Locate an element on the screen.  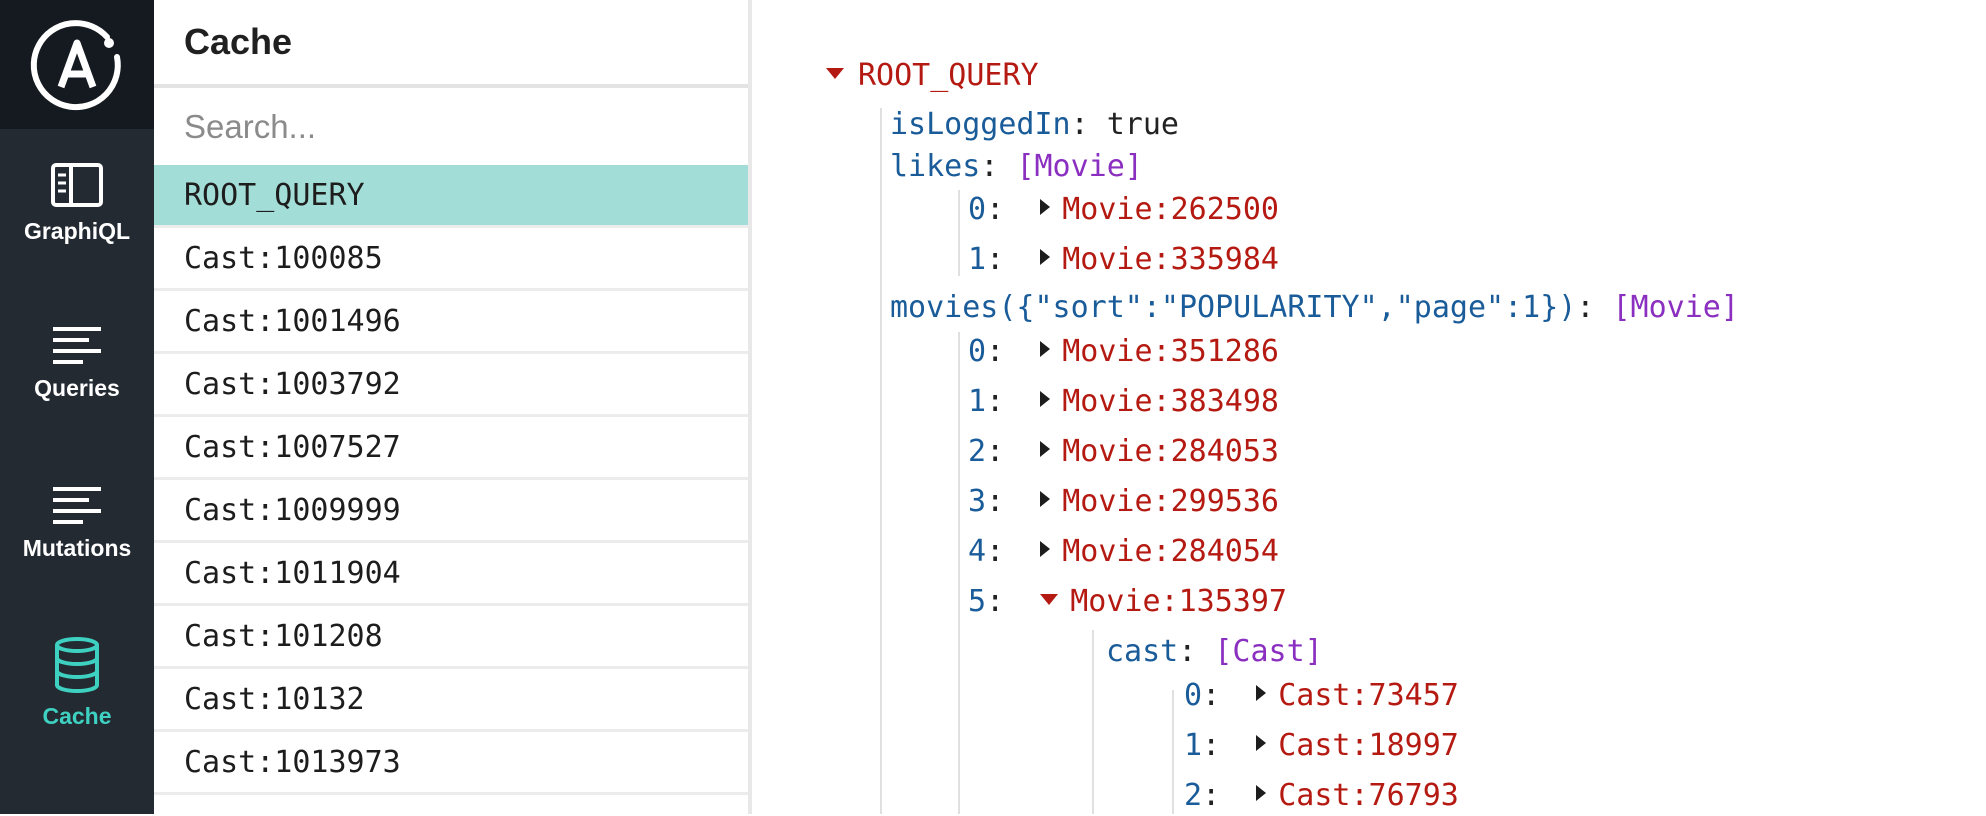
field-key: isLoggedIn is located at coordinates (980, 124).